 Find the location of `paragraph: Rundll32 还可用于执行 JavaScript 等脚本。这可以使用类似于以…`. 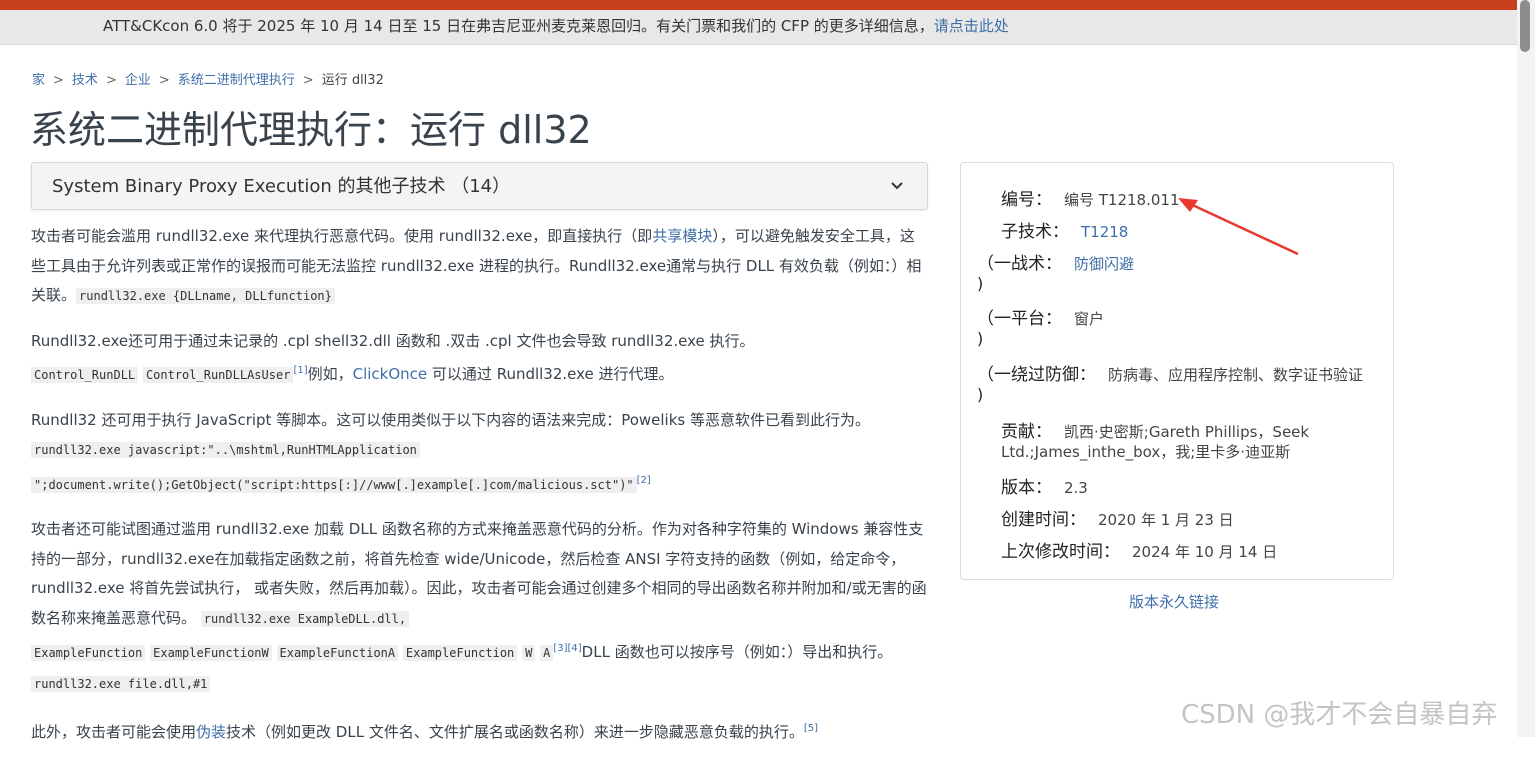

paragraph: Rundll32 还可用于执行 JavaScript 等脚本。这可以使用类似于以… is located at coordinates (479, 453).